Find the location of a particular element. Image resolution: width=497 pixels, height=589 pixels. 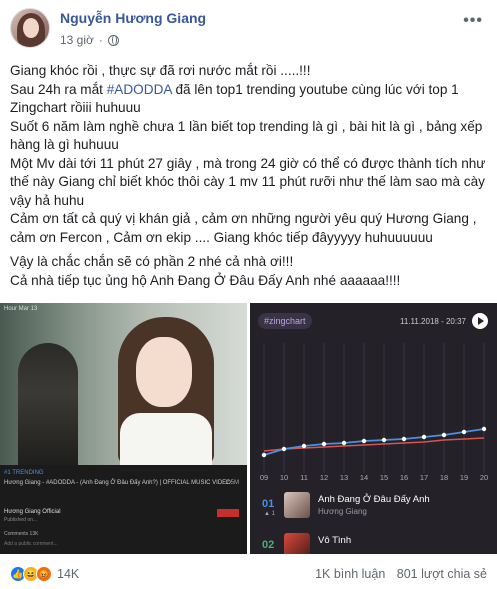

chart-rank: 02 is located at coordinates (268, 545).